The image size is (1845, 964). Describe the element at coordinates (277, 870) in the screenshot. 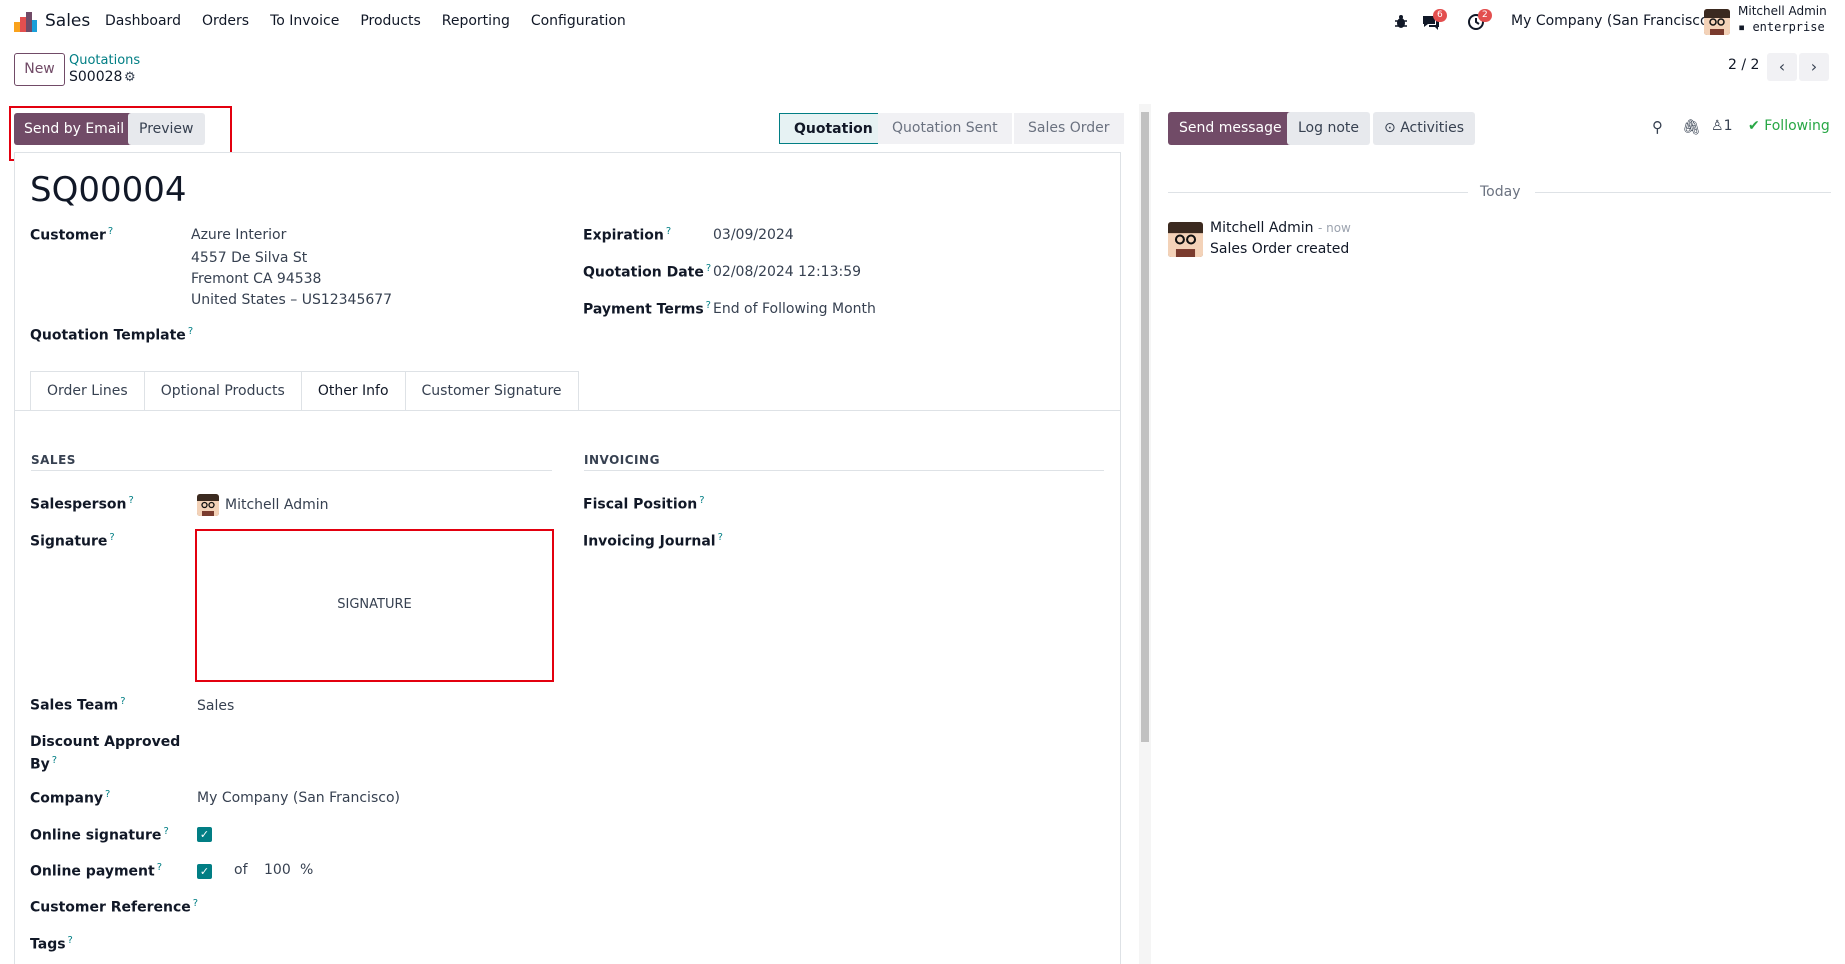

I see `online-payment-percent-input: 100` at that location.